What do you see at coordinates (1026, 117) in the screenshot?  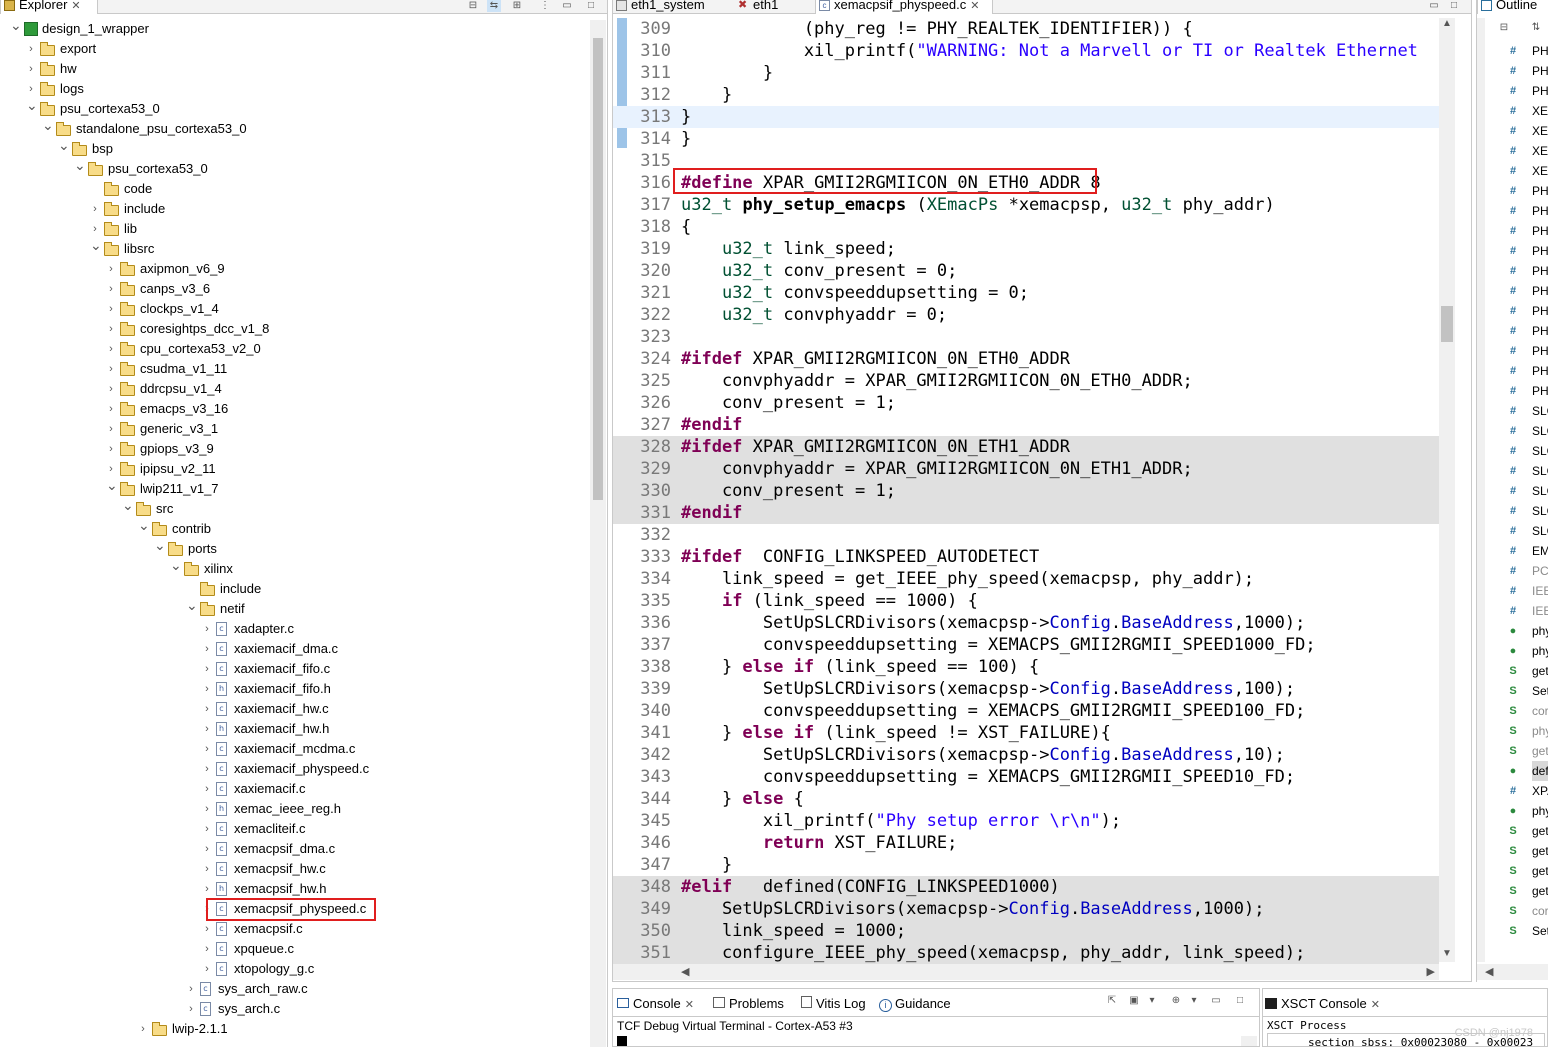 I see `code-line: 313}` at bounding box center [1026, 117].